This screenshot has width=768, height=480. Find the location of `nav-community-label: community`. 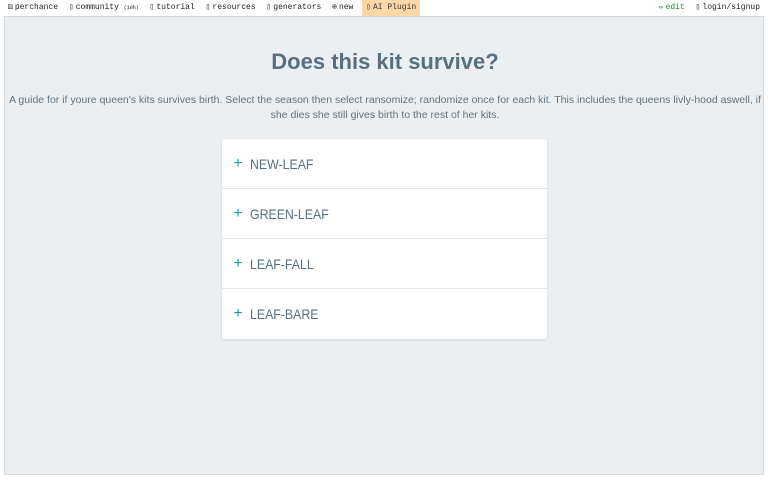

nav-community-label: community is located at coordinates (97, 7).